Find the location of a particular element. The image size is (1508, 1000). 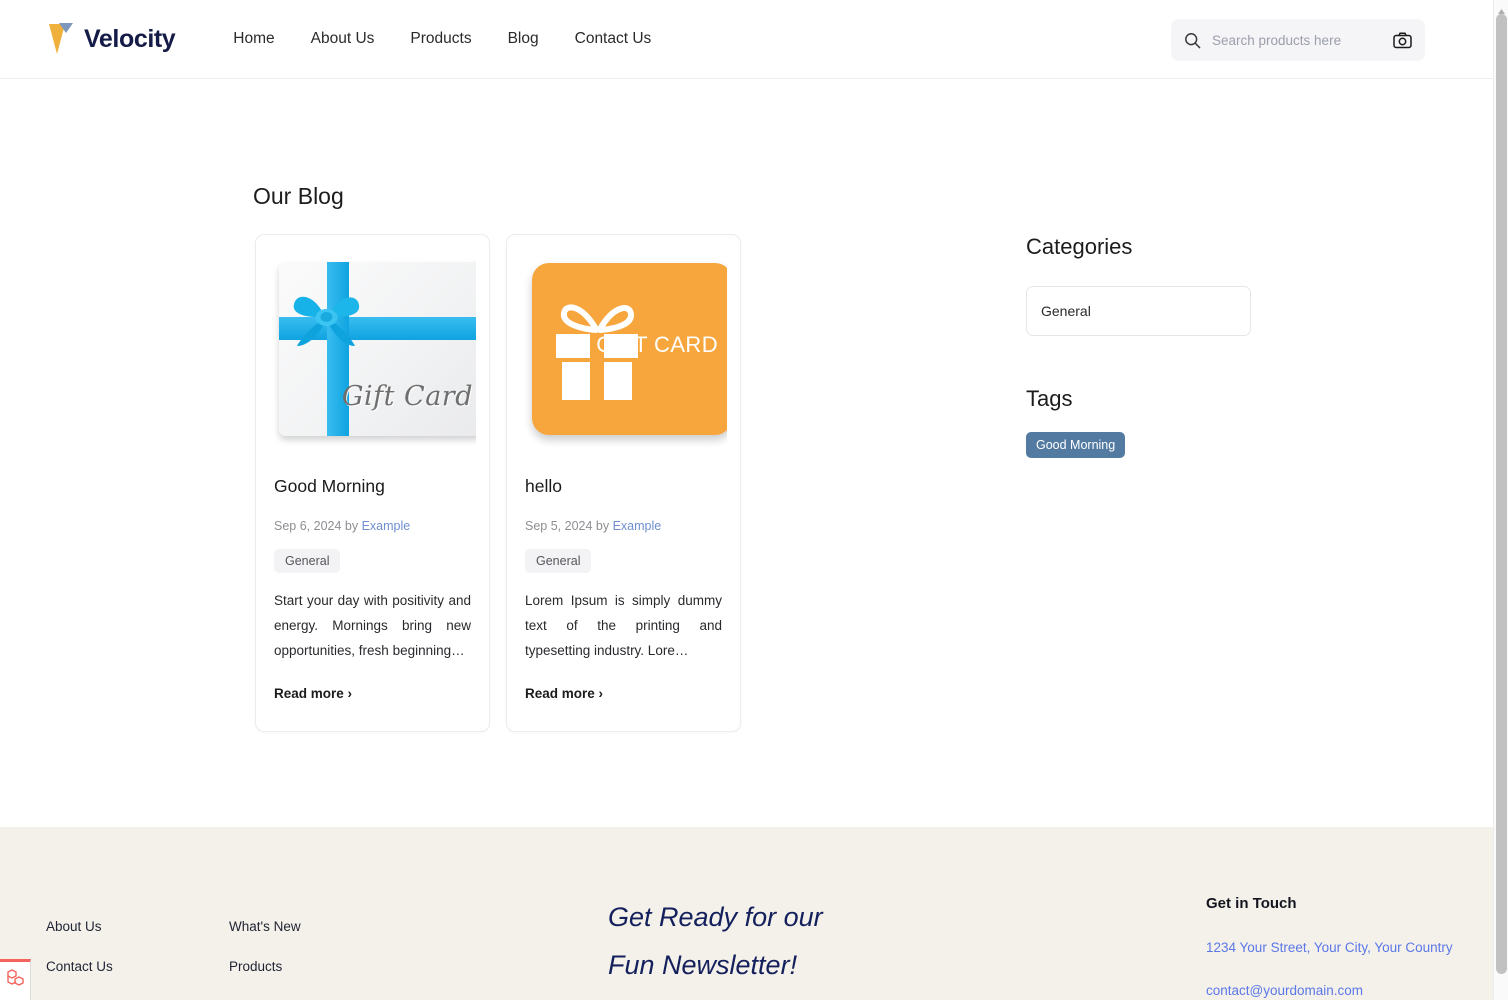

footer-link-about-us: About Us is located at coordinates (79, 926).